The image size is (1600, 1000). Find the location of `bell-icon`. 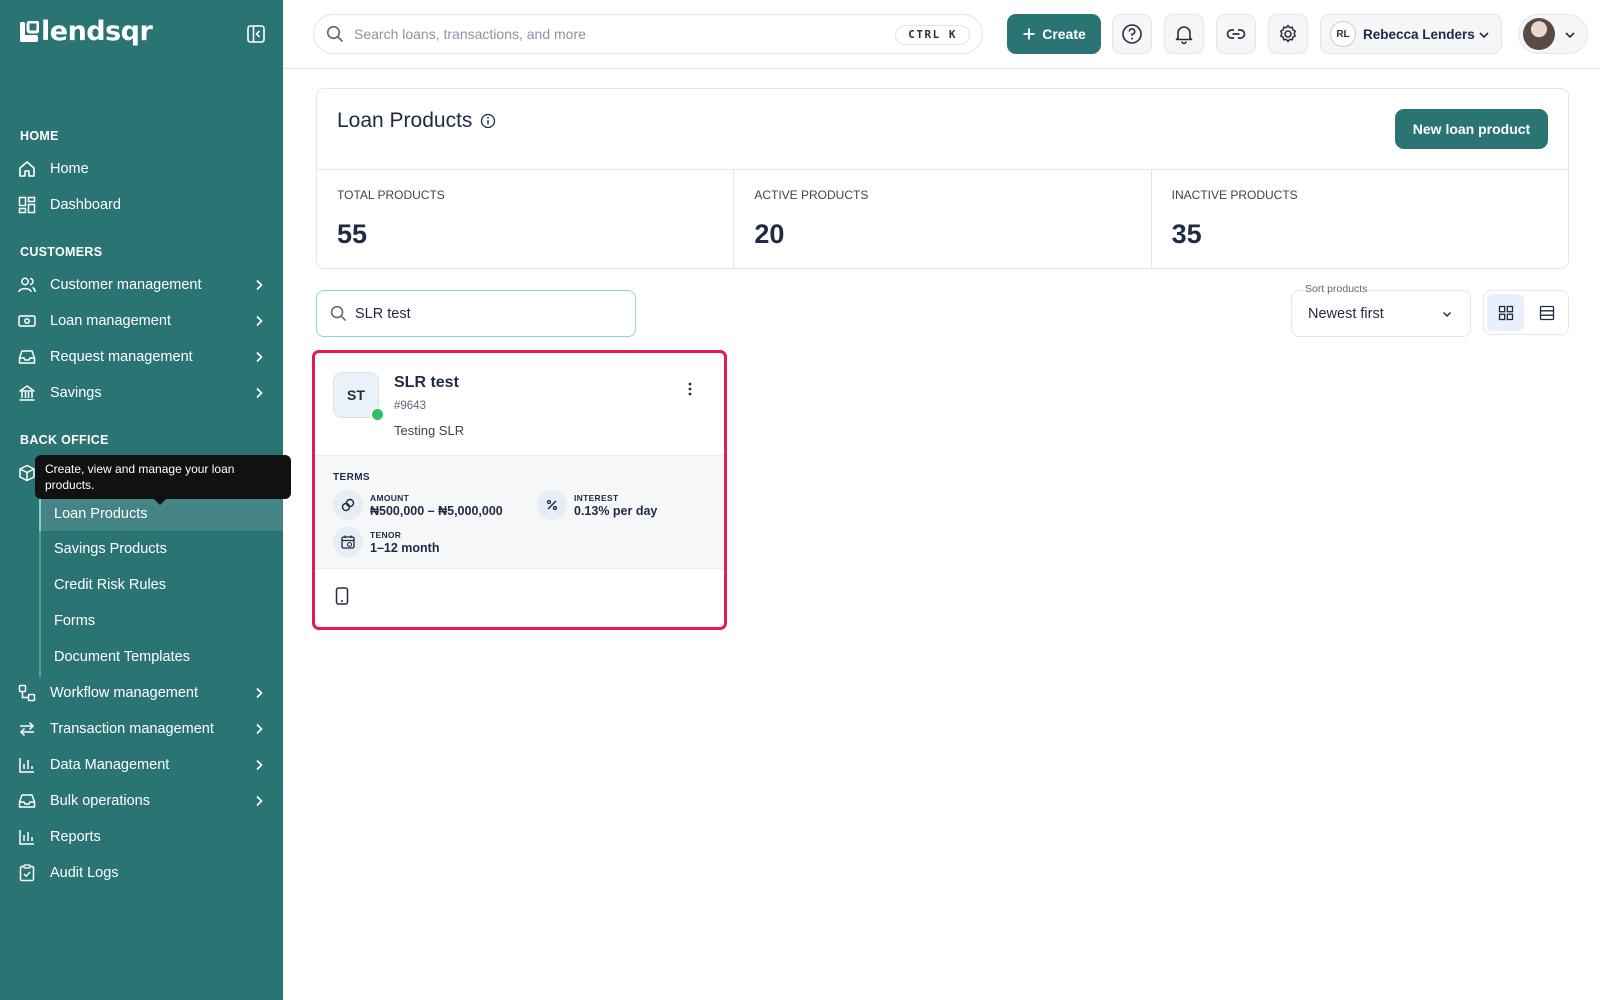

bell-icon is located at coordinates (1184, 35).